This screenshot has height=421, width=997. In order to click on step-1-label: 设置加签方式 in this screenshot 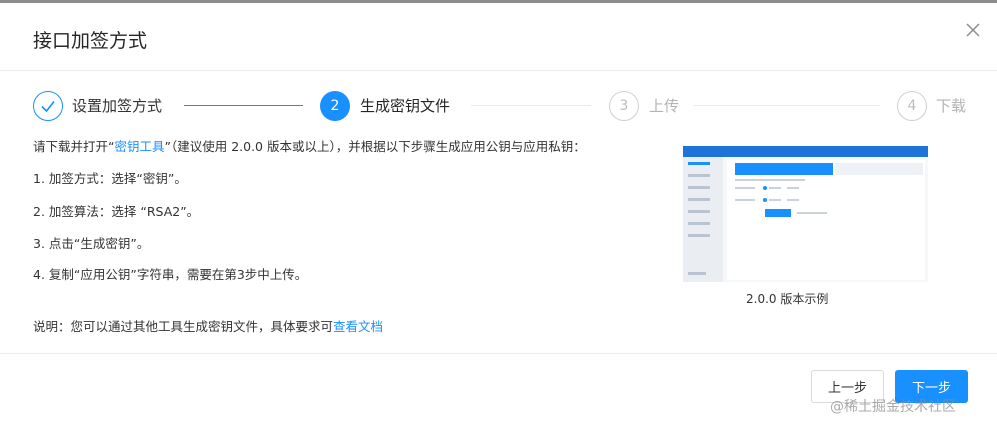, I will do `click(117, 106)`.